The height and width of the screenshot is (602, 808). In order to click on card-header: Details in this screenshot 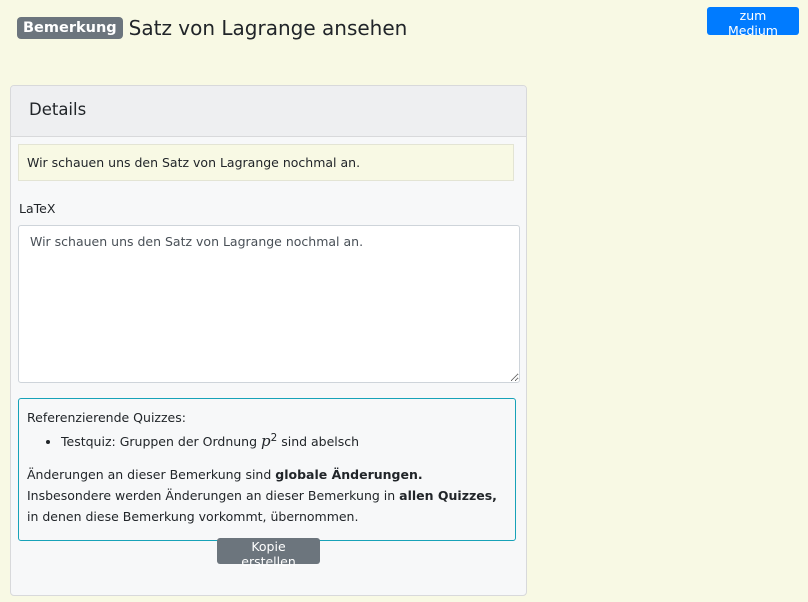, I will do `click(268, 111)`.